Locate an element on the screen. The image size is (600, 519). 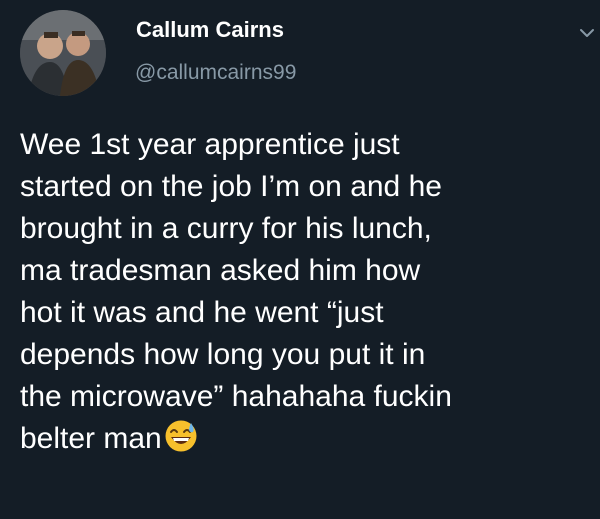
author-display-name: Callum Cairns is located at coordinates (210, 30).